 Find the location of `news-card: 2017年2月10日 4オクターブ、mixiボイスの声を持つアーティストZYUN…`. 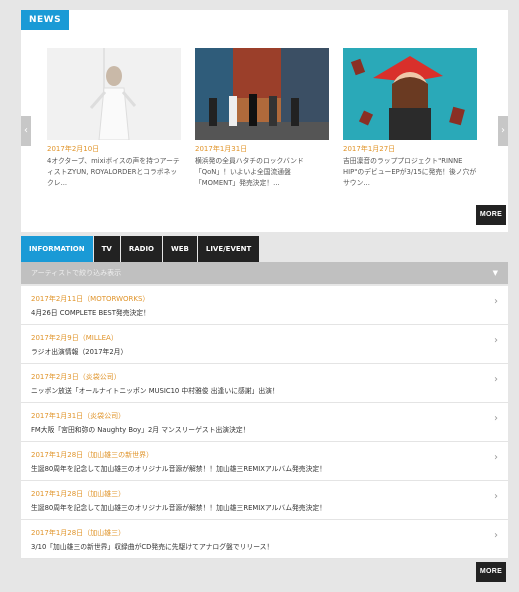

news-card: 2017年2月10日 4オクターブ、mixiボイスの声を持つアーティストZYUN… is located at coordinates (114, 118).